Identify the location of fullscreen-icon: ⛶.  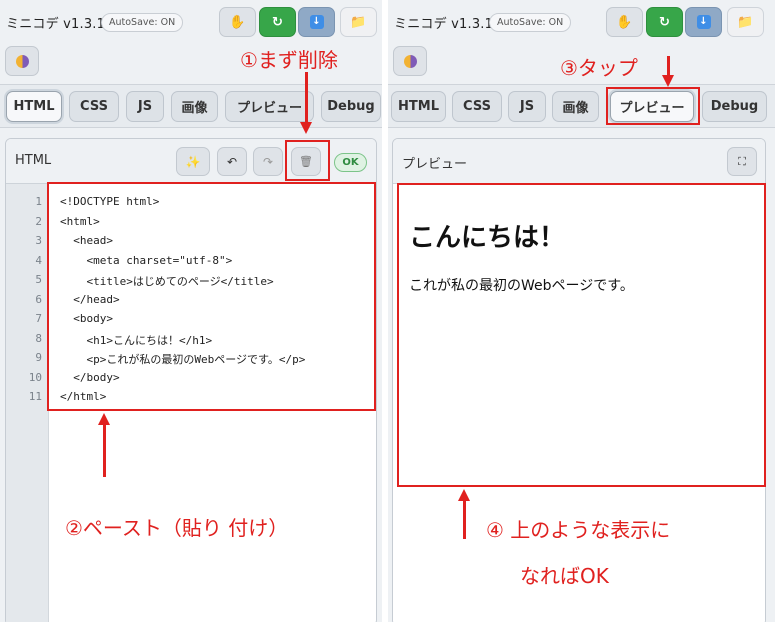
(742, 161).